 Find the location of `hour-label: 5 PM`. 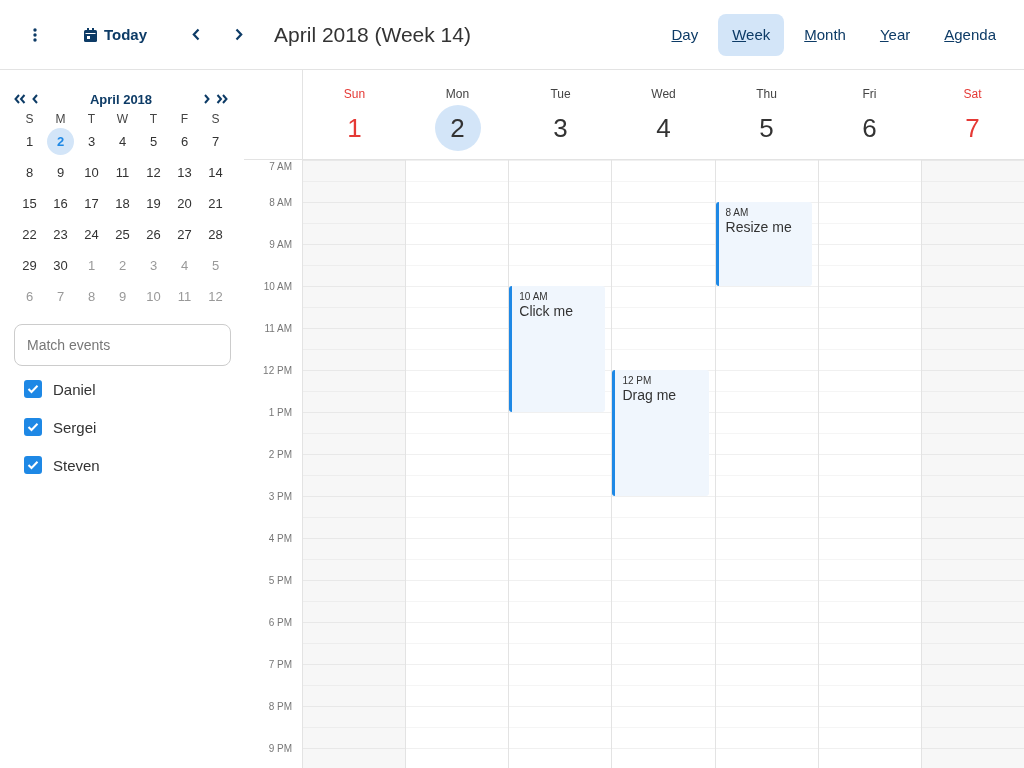

hour-label: 5 PM is located at coordinates (280, 580).